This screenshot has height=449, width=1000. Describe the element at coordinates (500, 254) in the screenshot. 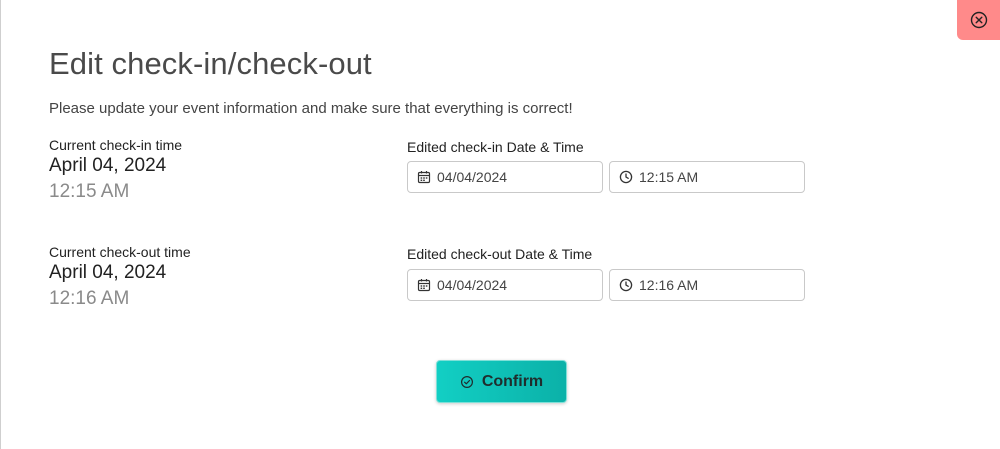

I see `edited-checkout-label: Edited check-out Date & Time` at that location.